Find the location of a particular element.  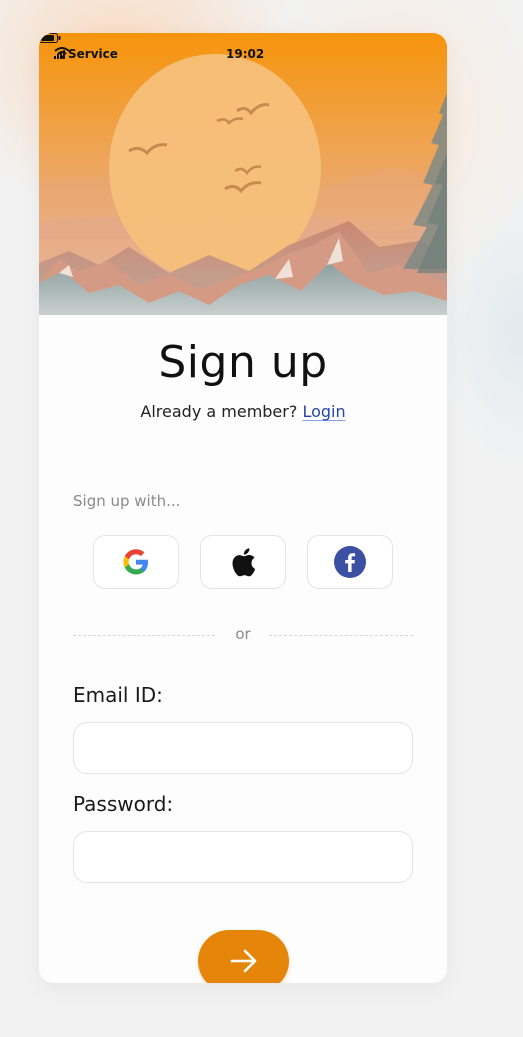

login-prompt: Already a member? Login is located at coordinates (243, 411).